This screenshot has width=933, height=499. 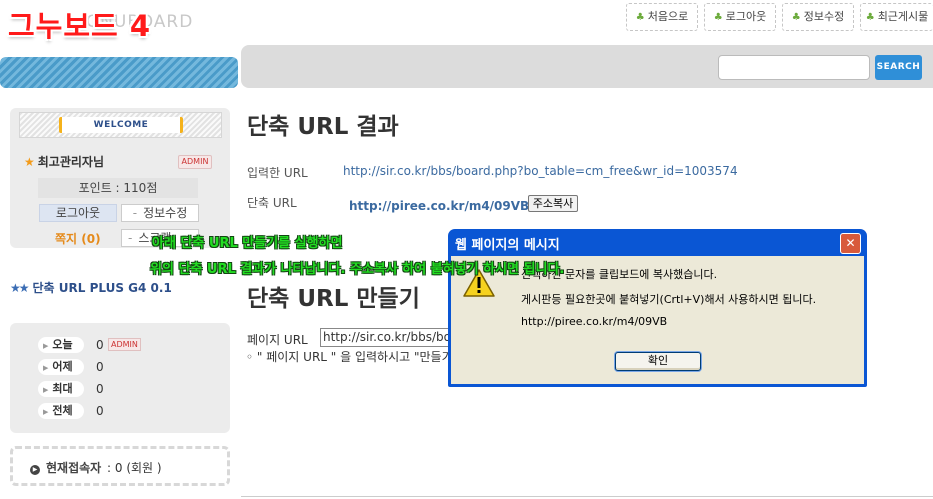 What do you see at coordinates (100, 367) in the screenshot?
I see `stat-yesterday-value: 0` at bounding box center [100, 367].